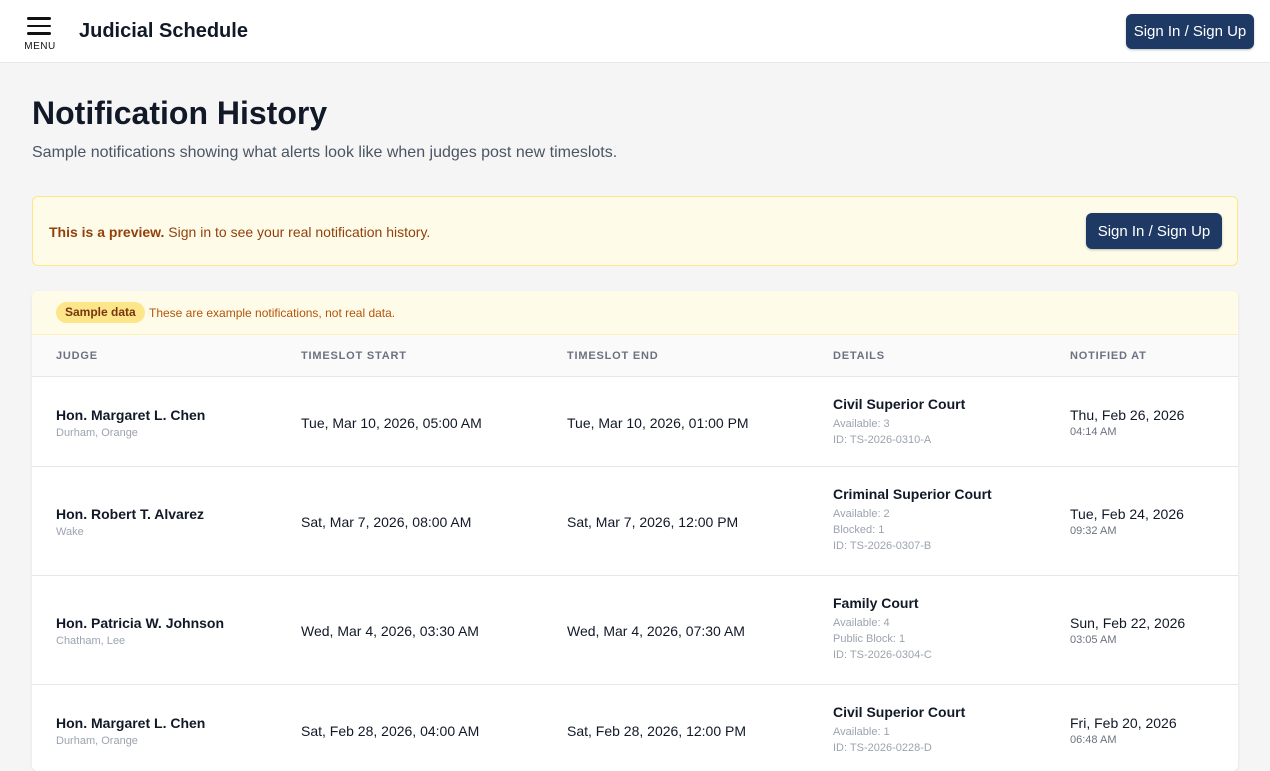 This screenshot has width=1270, height=771. What do you see at coordinates (861, 623) in the screenshot?
I see `detail-available: Available: 4` at bounding box center [861, 623].